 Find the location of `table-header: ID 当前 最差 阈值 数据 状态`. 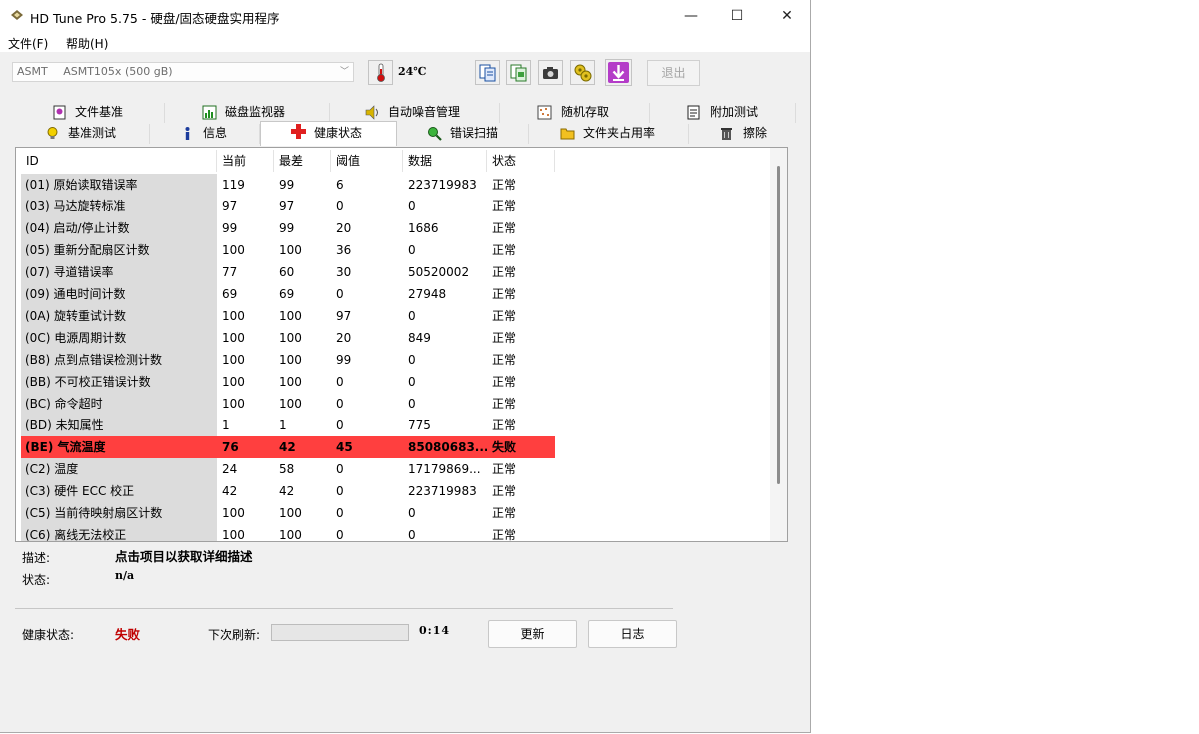

table-header: ID 当前 最差 阈值 数据 状态 is located at coordinates (288, 161).